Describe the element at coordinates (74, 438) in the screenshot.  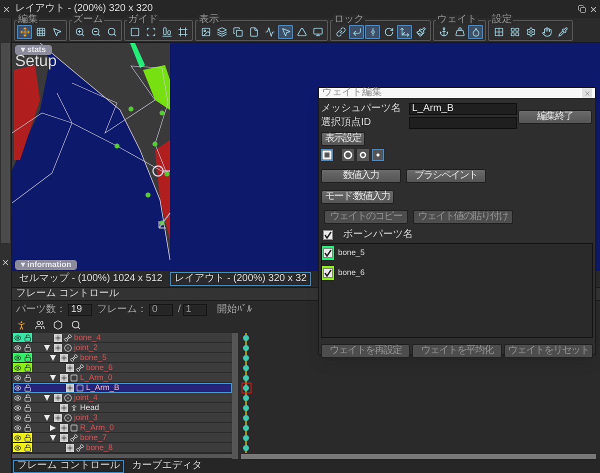
I see `bone-icon` at that location.